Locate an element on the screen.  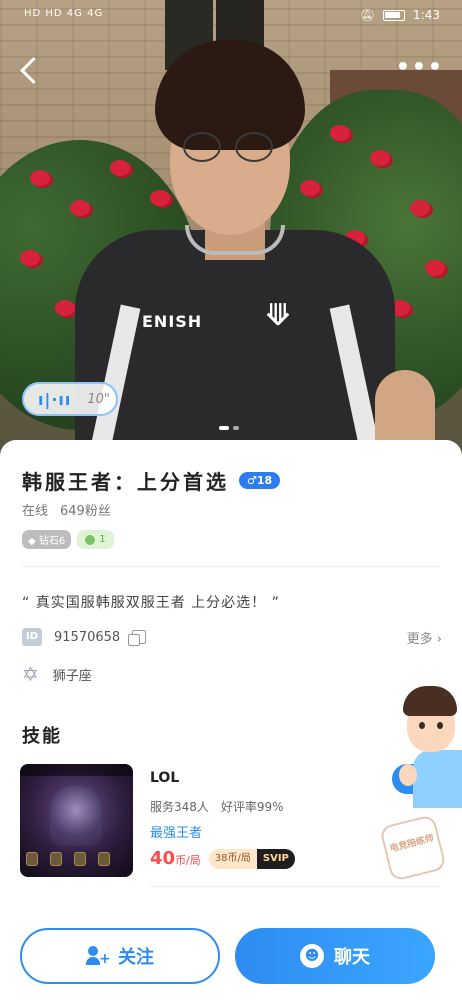
chat-icon: ☻ is located at coordinates (312, 956).